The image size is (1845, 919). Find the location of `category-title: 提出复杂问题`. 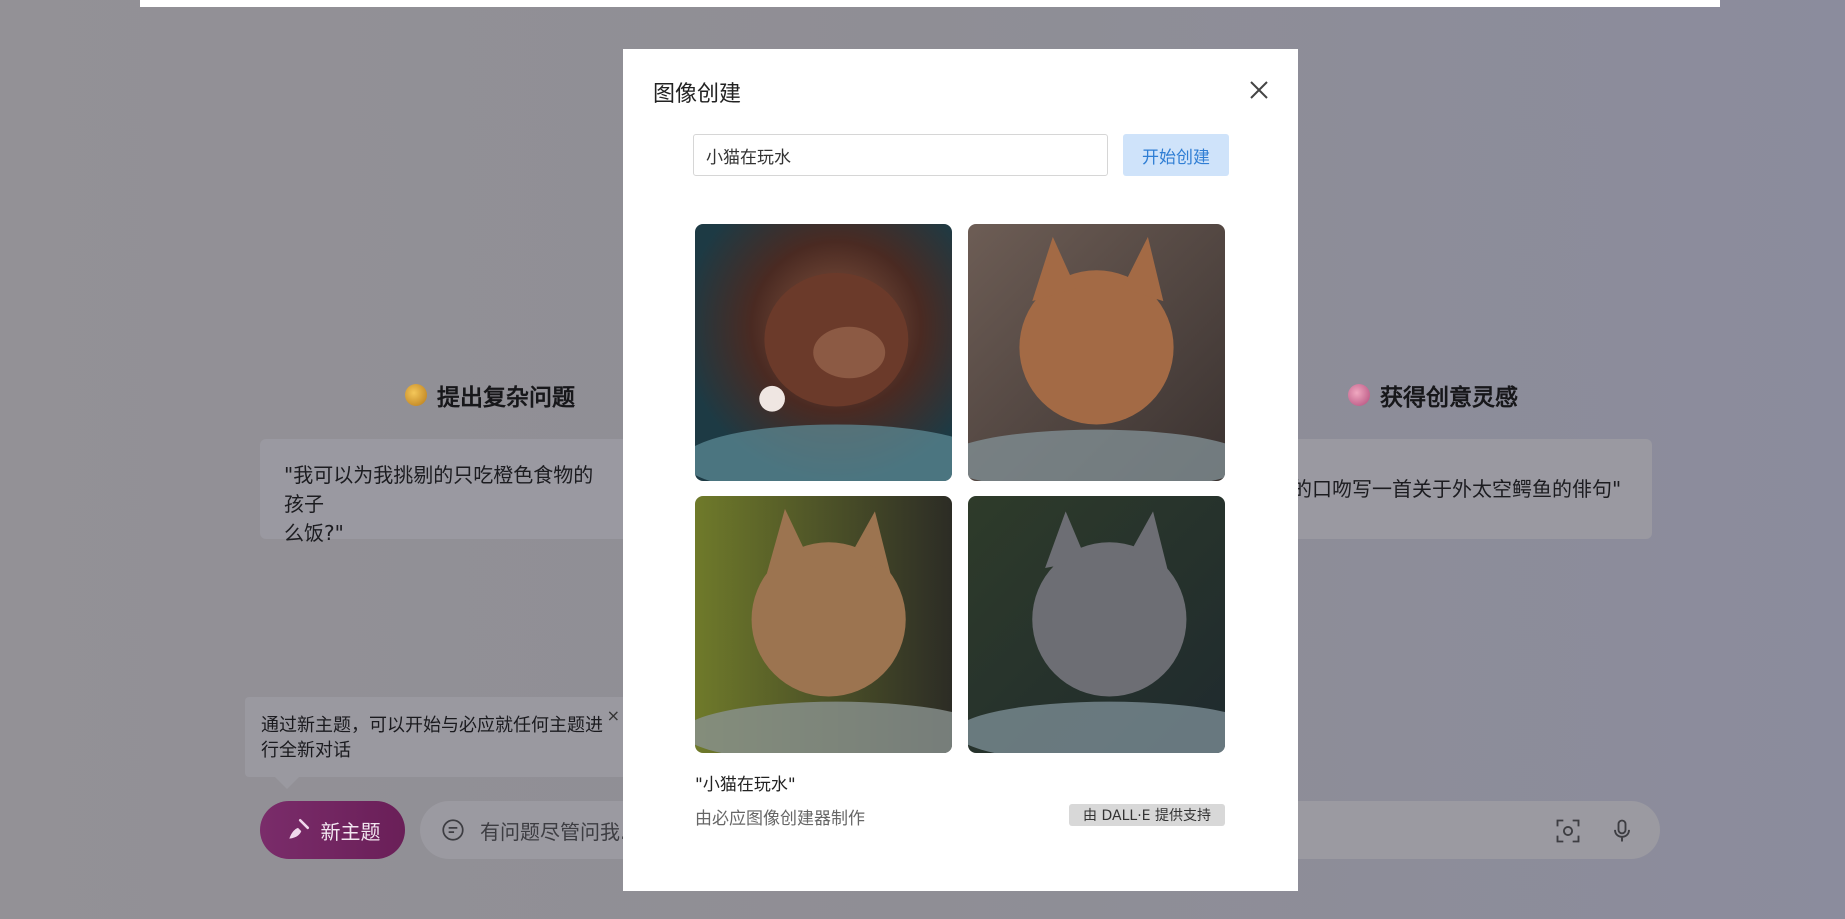

category-title: 提出复杂问题 is located at coordinates (506, 398).